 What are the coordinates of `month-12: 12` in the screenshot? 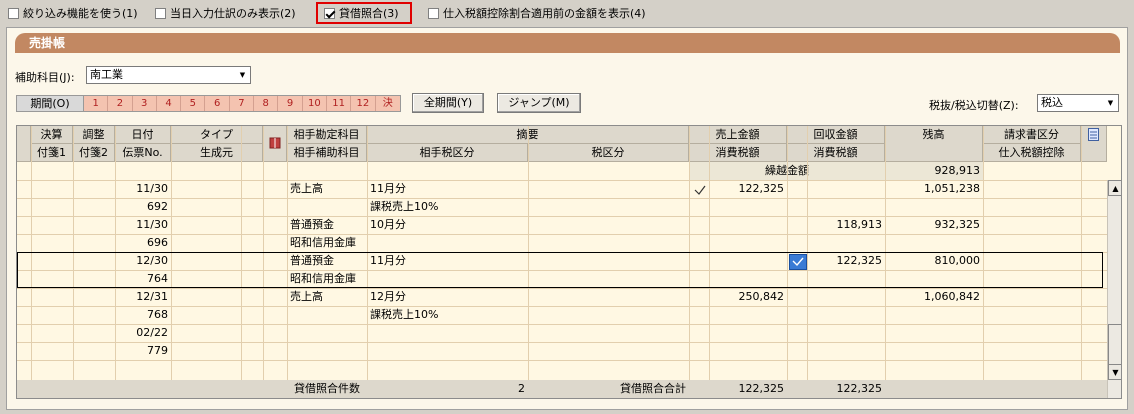 It's located at (363, 103).